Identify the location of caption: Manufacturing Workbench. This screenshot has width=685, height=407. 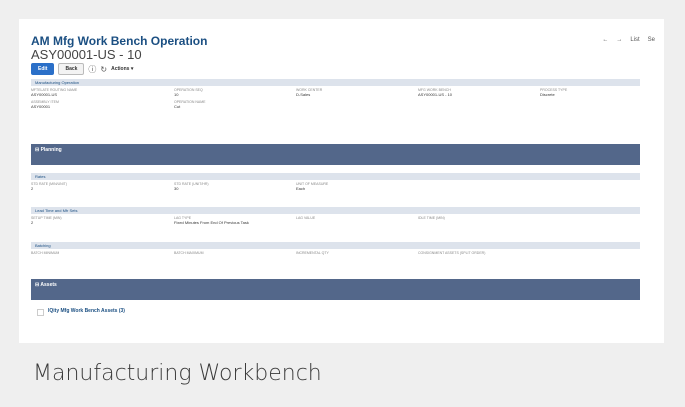
(177, 373).